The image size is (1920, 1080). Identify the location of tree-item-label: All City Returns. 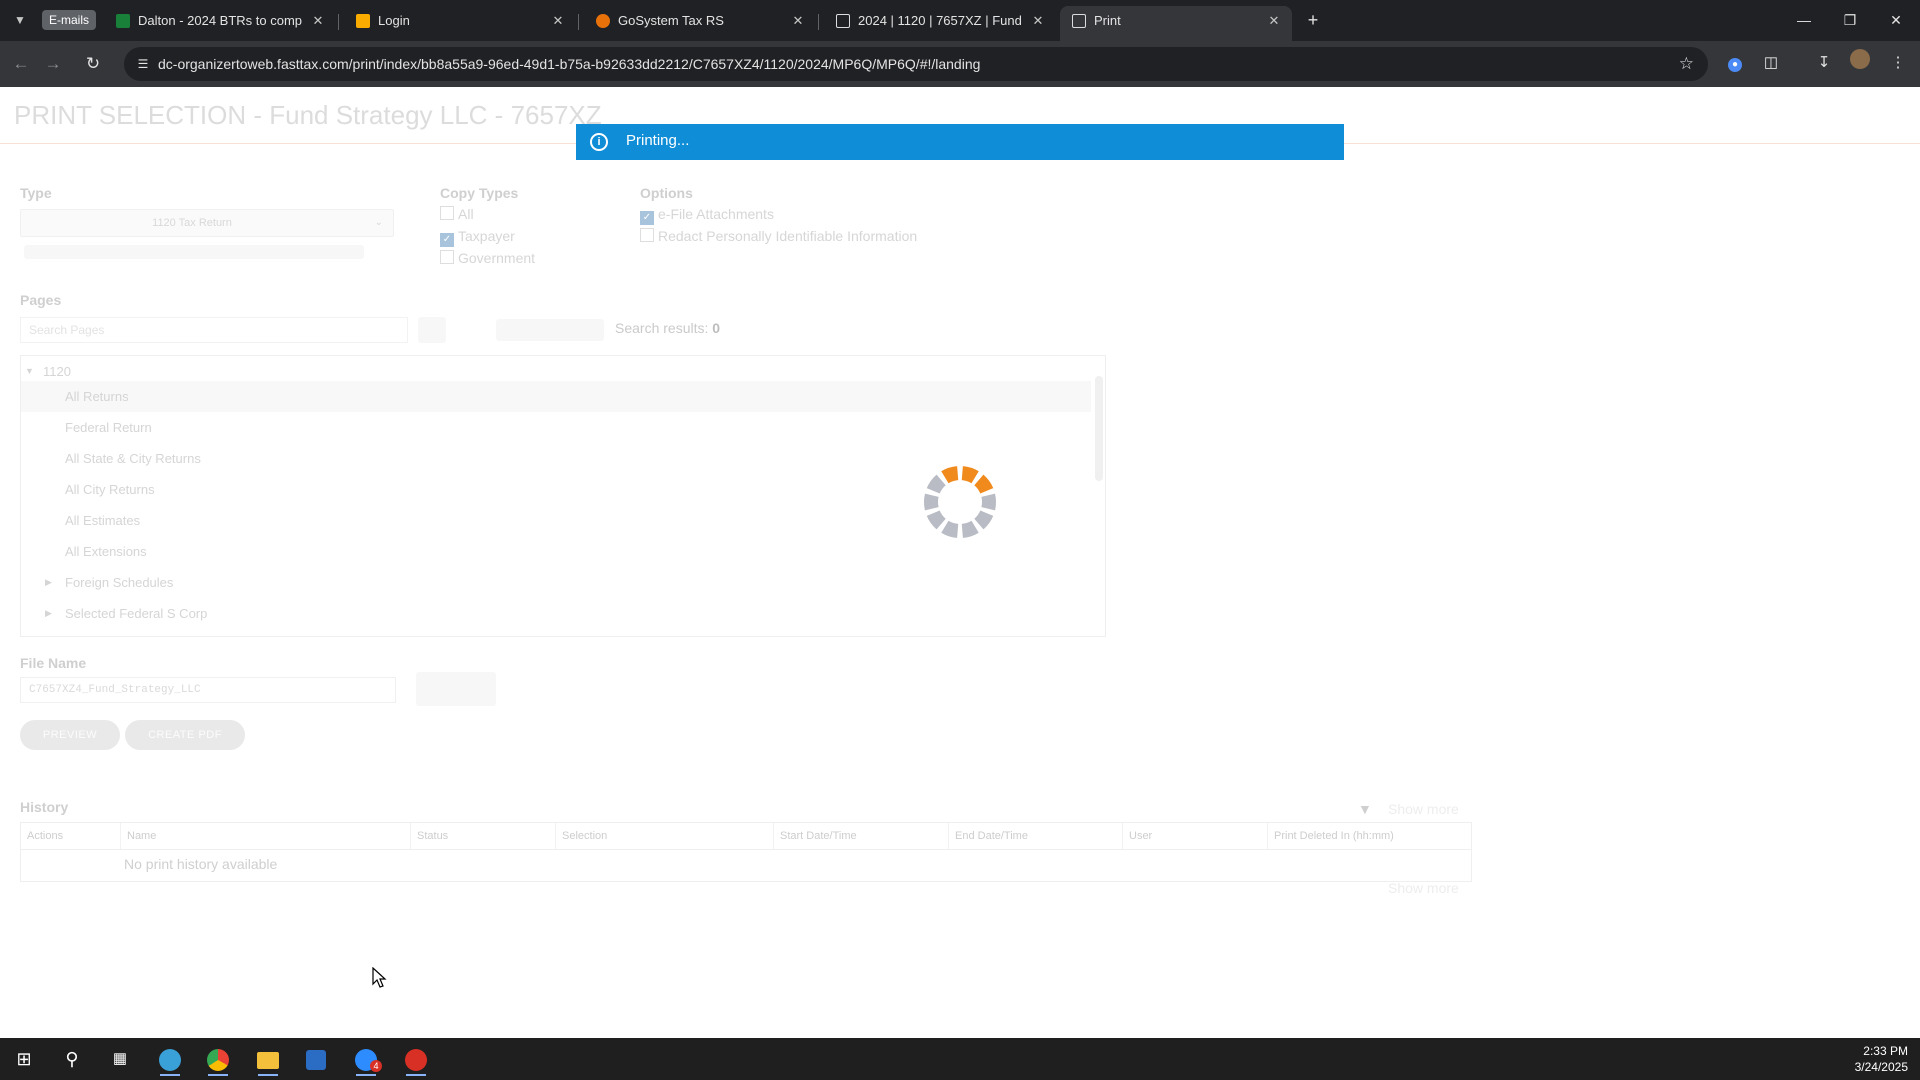
(110, 489).